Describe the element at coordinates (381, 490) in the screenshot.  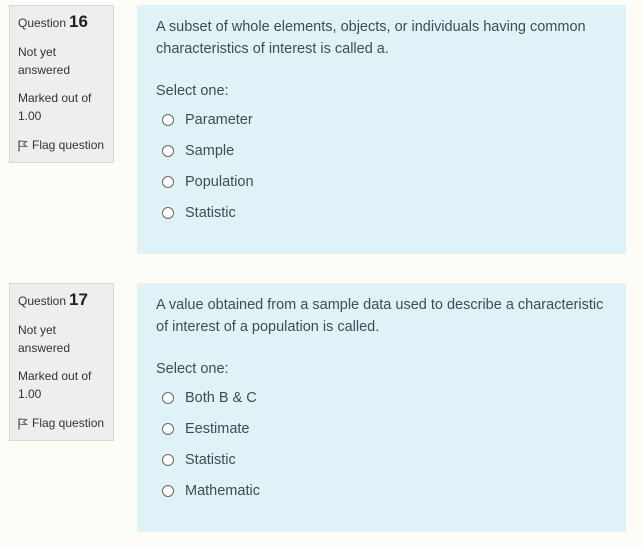
I see `answer-option: Mathematic` at that location.